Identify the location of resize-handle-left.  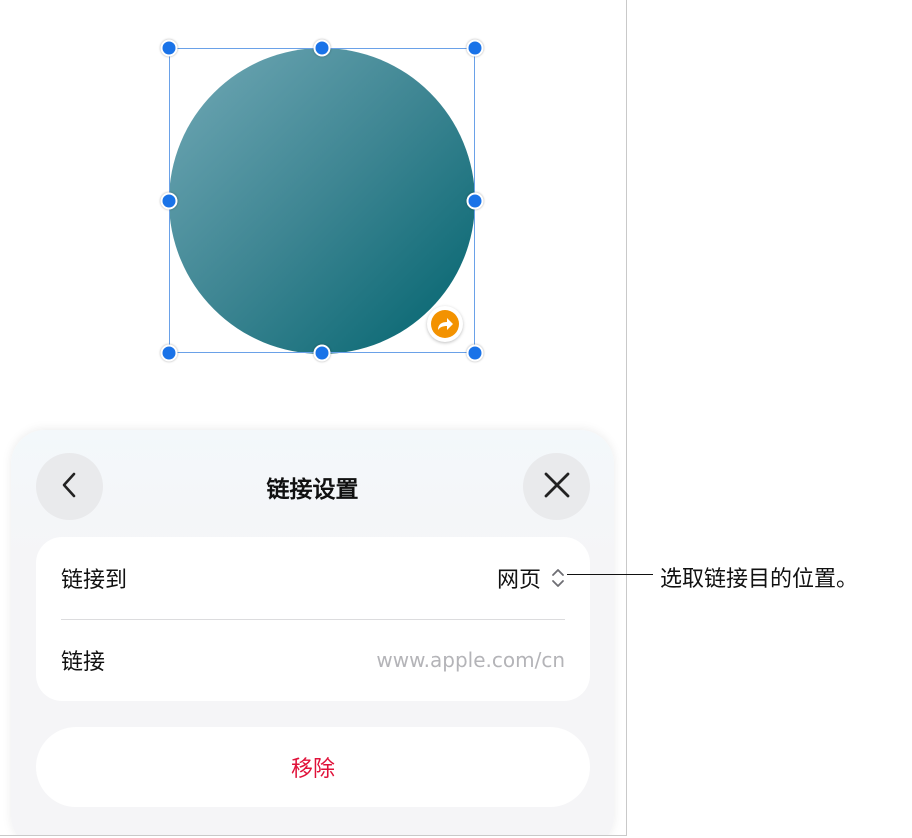
(169, 201).